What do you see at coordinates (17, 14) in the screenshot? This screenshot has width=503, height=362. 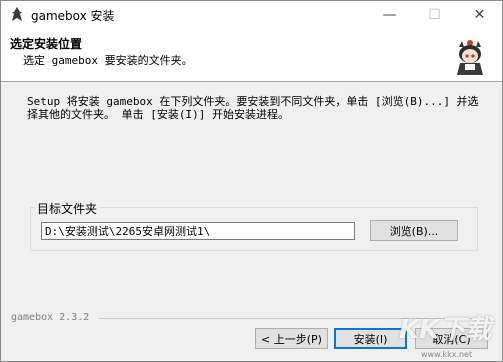 I see `app-icon` at bounding box center [17, 14].